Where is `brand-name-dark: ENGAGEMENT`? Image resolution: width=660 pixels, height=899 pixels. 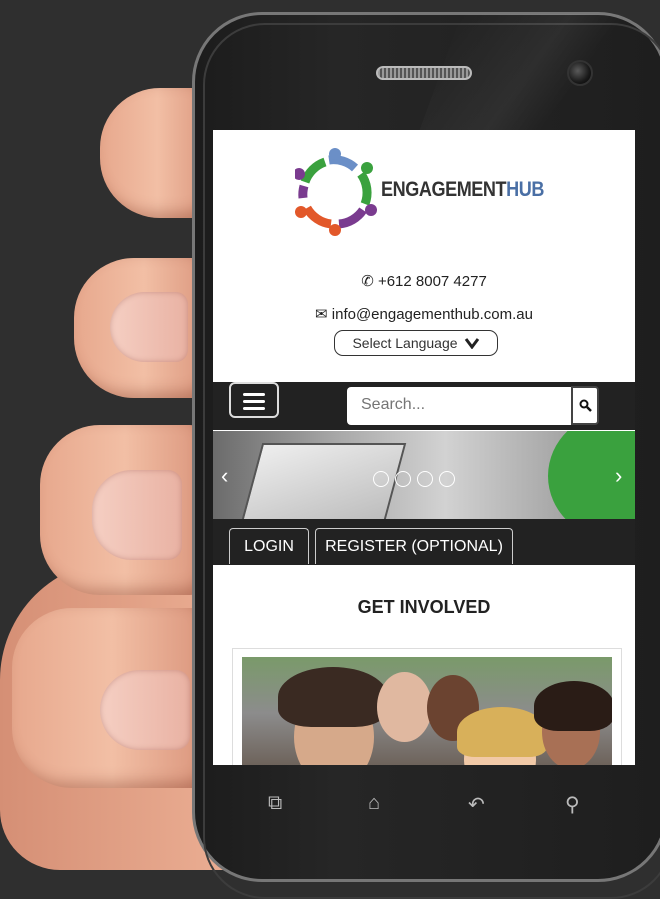 brand-name-dark: ENGAGEMENT is located at coordinates (444, 189).